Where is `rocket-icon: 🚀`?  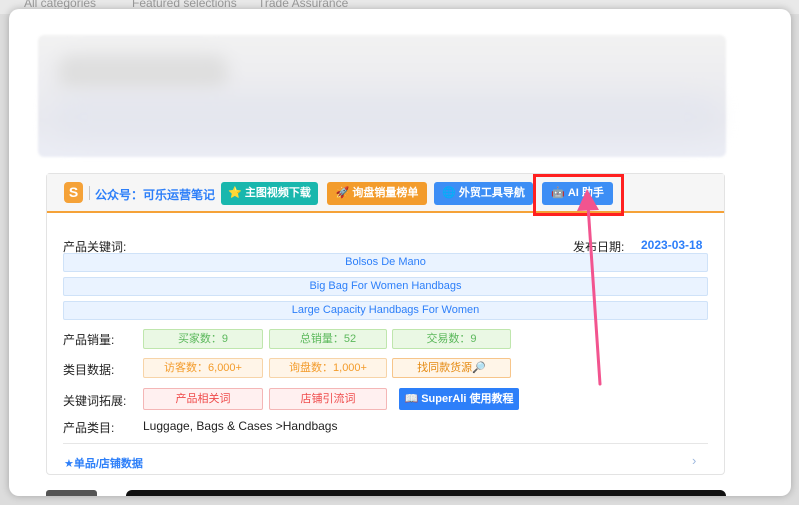 rocket-icon: 🚀 is located at coordinates (342, 193).